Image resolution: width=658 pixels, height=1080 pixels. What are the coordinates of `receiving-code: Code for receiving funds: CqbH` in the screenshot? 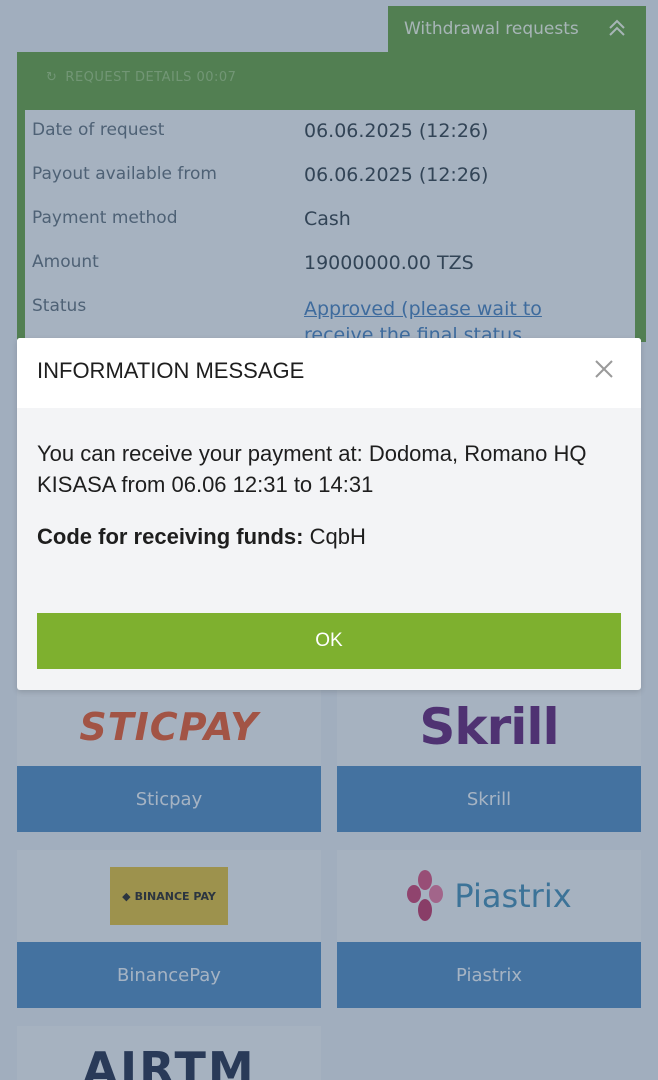 It's located at (201, 537).